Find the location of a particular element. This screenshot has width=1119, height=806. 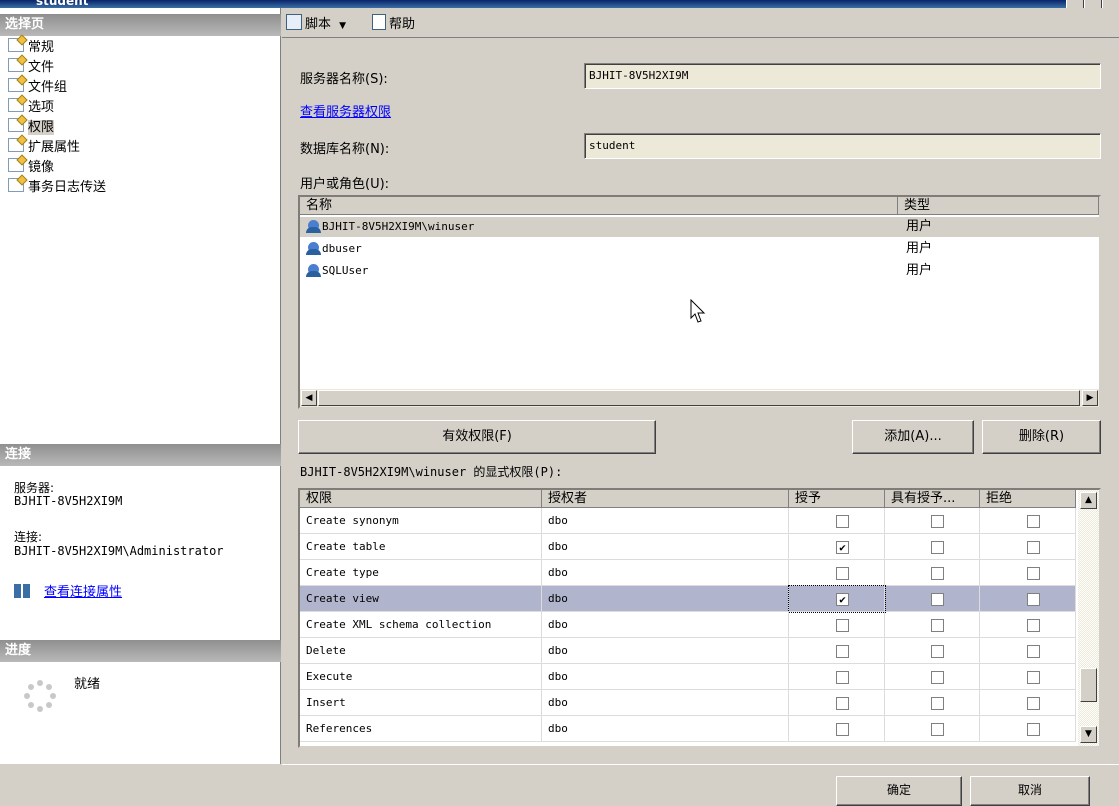

view-server-permissions-link: 查看服务器权限 is located at coordinates (345, 110).